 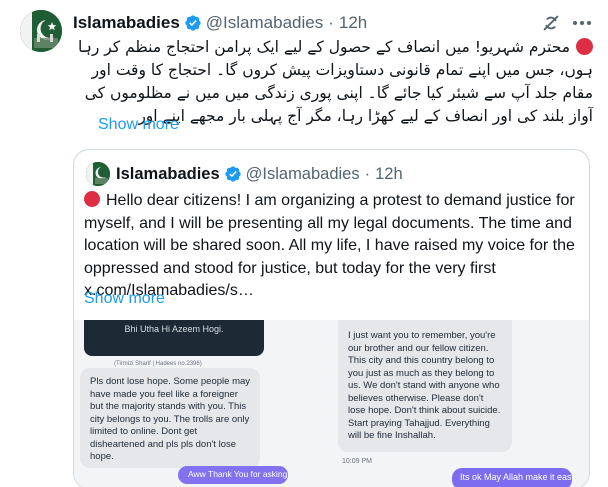 What do you see at coordinates (174, 338) in the screenshot?
I see `dark-quote-card: Bhi Utha Hi Azeem Hogi.` at bounding box center [174, 338].